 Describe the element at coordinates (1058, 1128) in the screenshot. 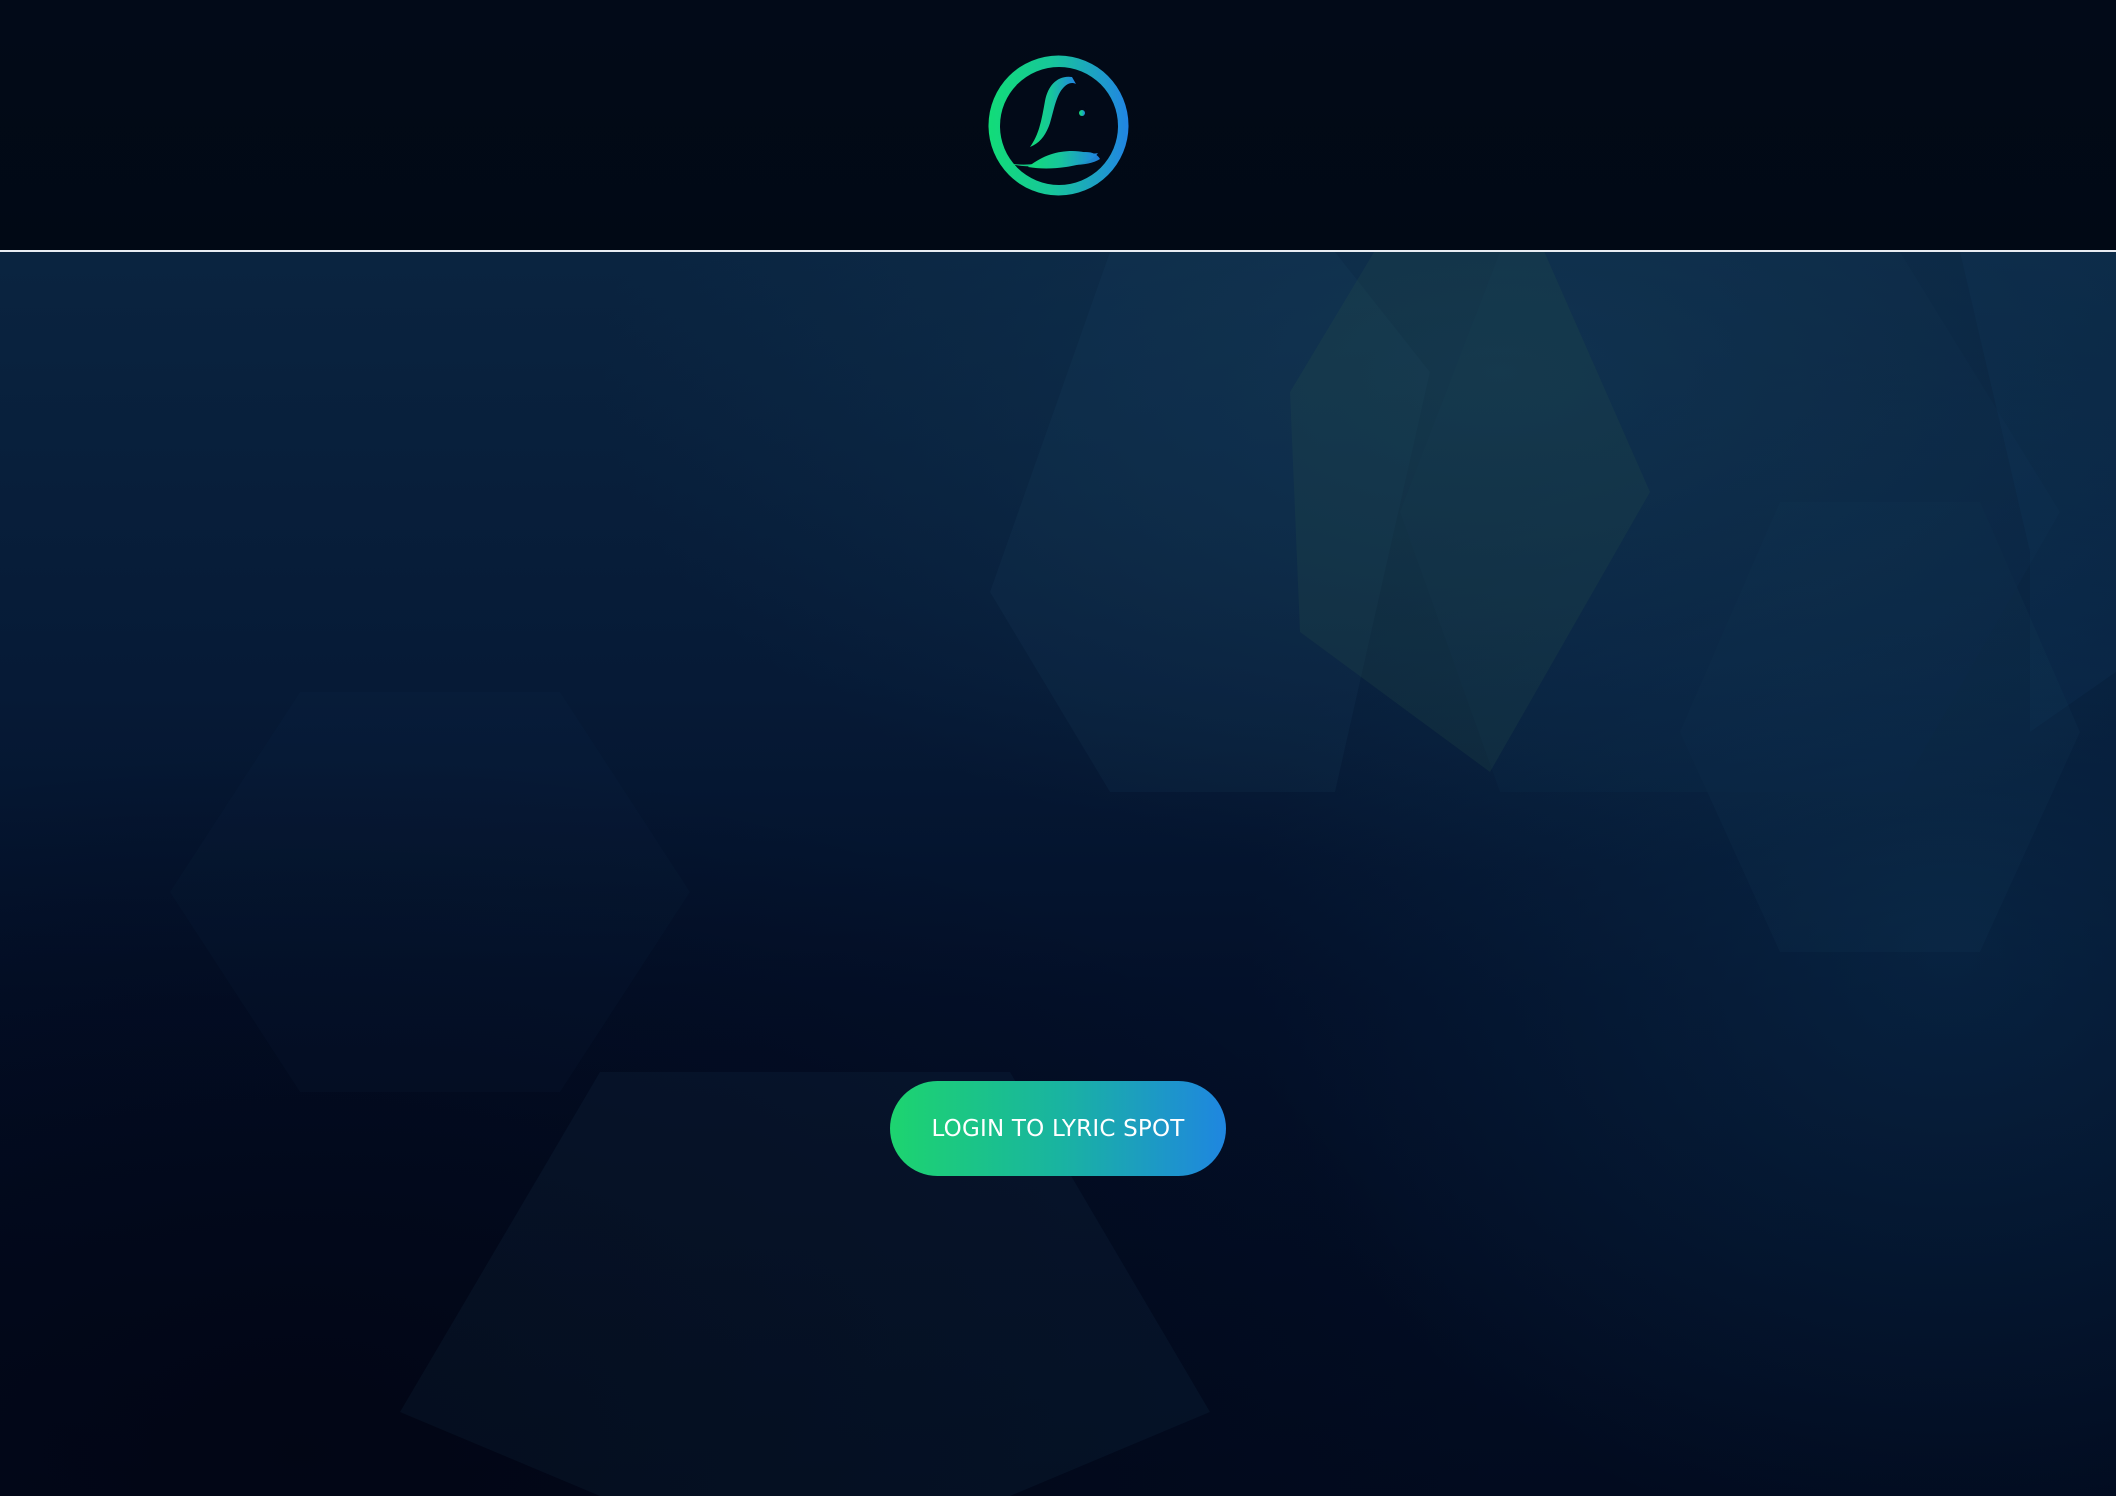

I see `login-button: LOGIN TO LYRIC SPOT` at that location.